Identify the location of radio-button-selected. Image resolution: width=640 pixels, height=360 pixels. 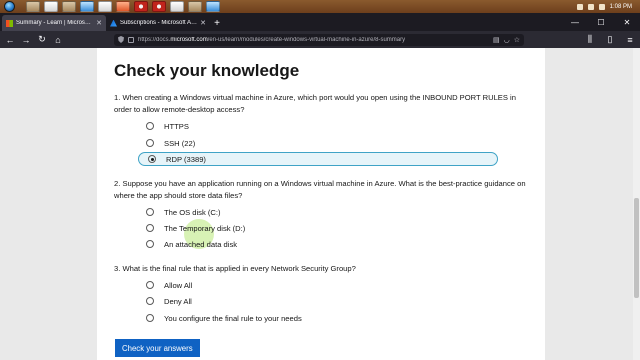
(152, 159).